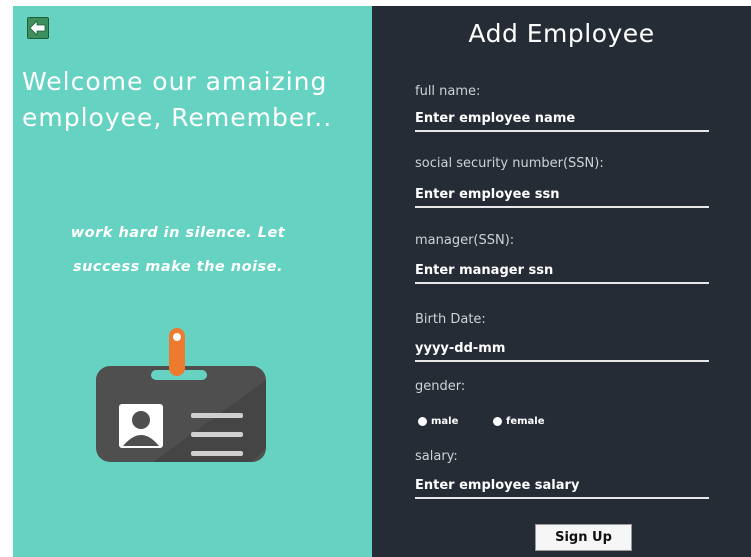 Image resolution: width=751 pixels, height=557 pixels. I want to click on manager-ssn-input, so click(562, 271).